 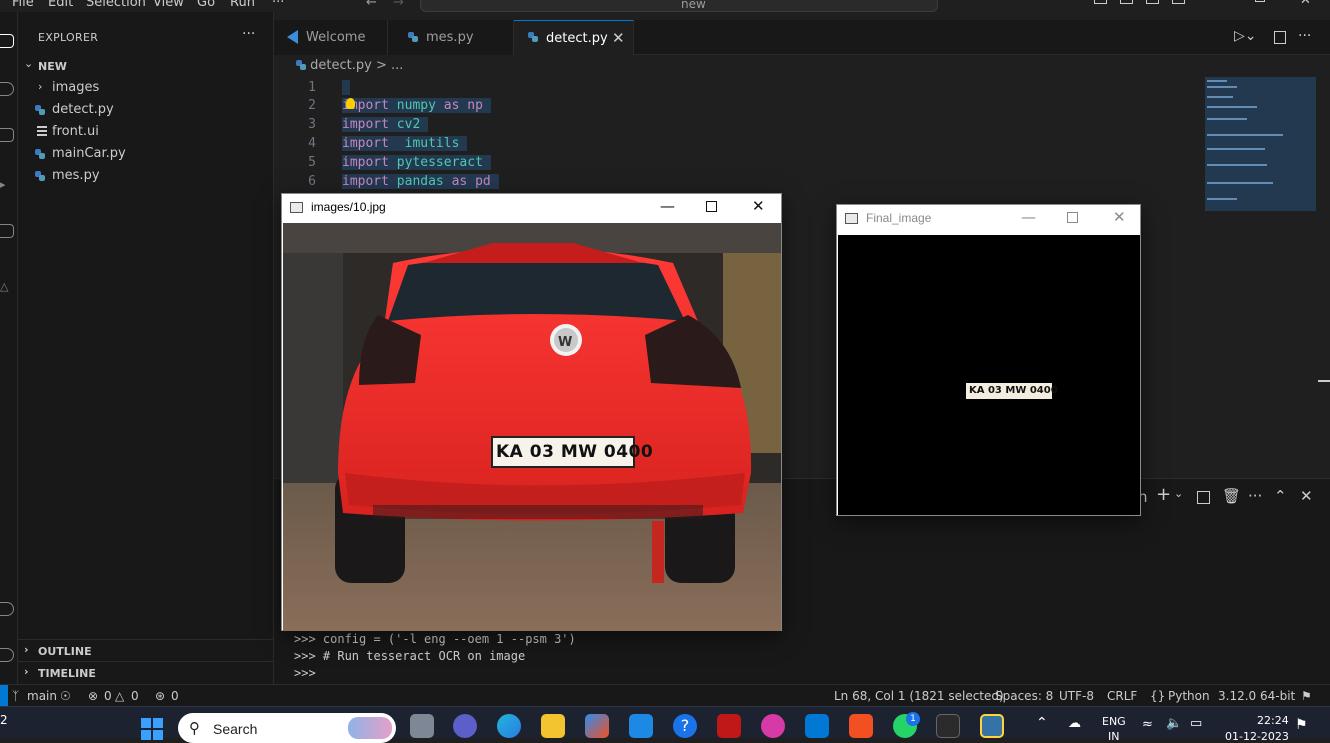 What do you see at coordinates (305, 673) in the screenshot?
I see `terminal-prompt: >>>` at bounding box center [305, 673].